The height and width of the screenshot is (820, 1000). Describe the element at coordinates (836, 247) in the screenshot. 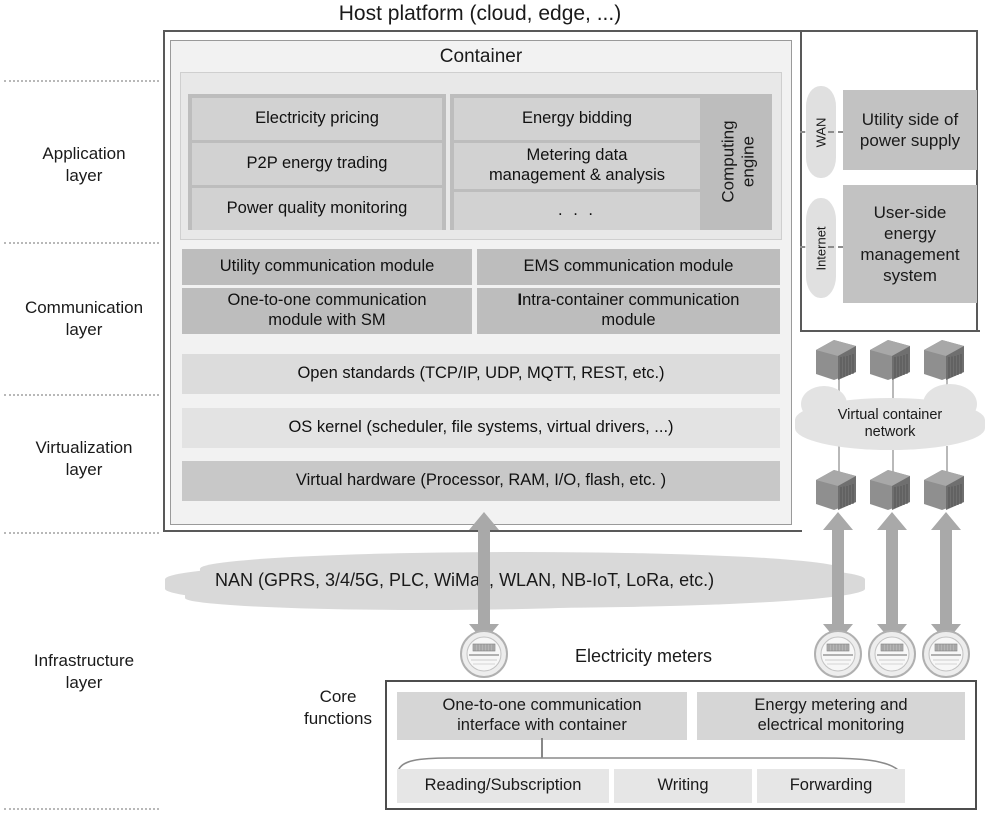

I see `internet-dashed-link-right` at that location.